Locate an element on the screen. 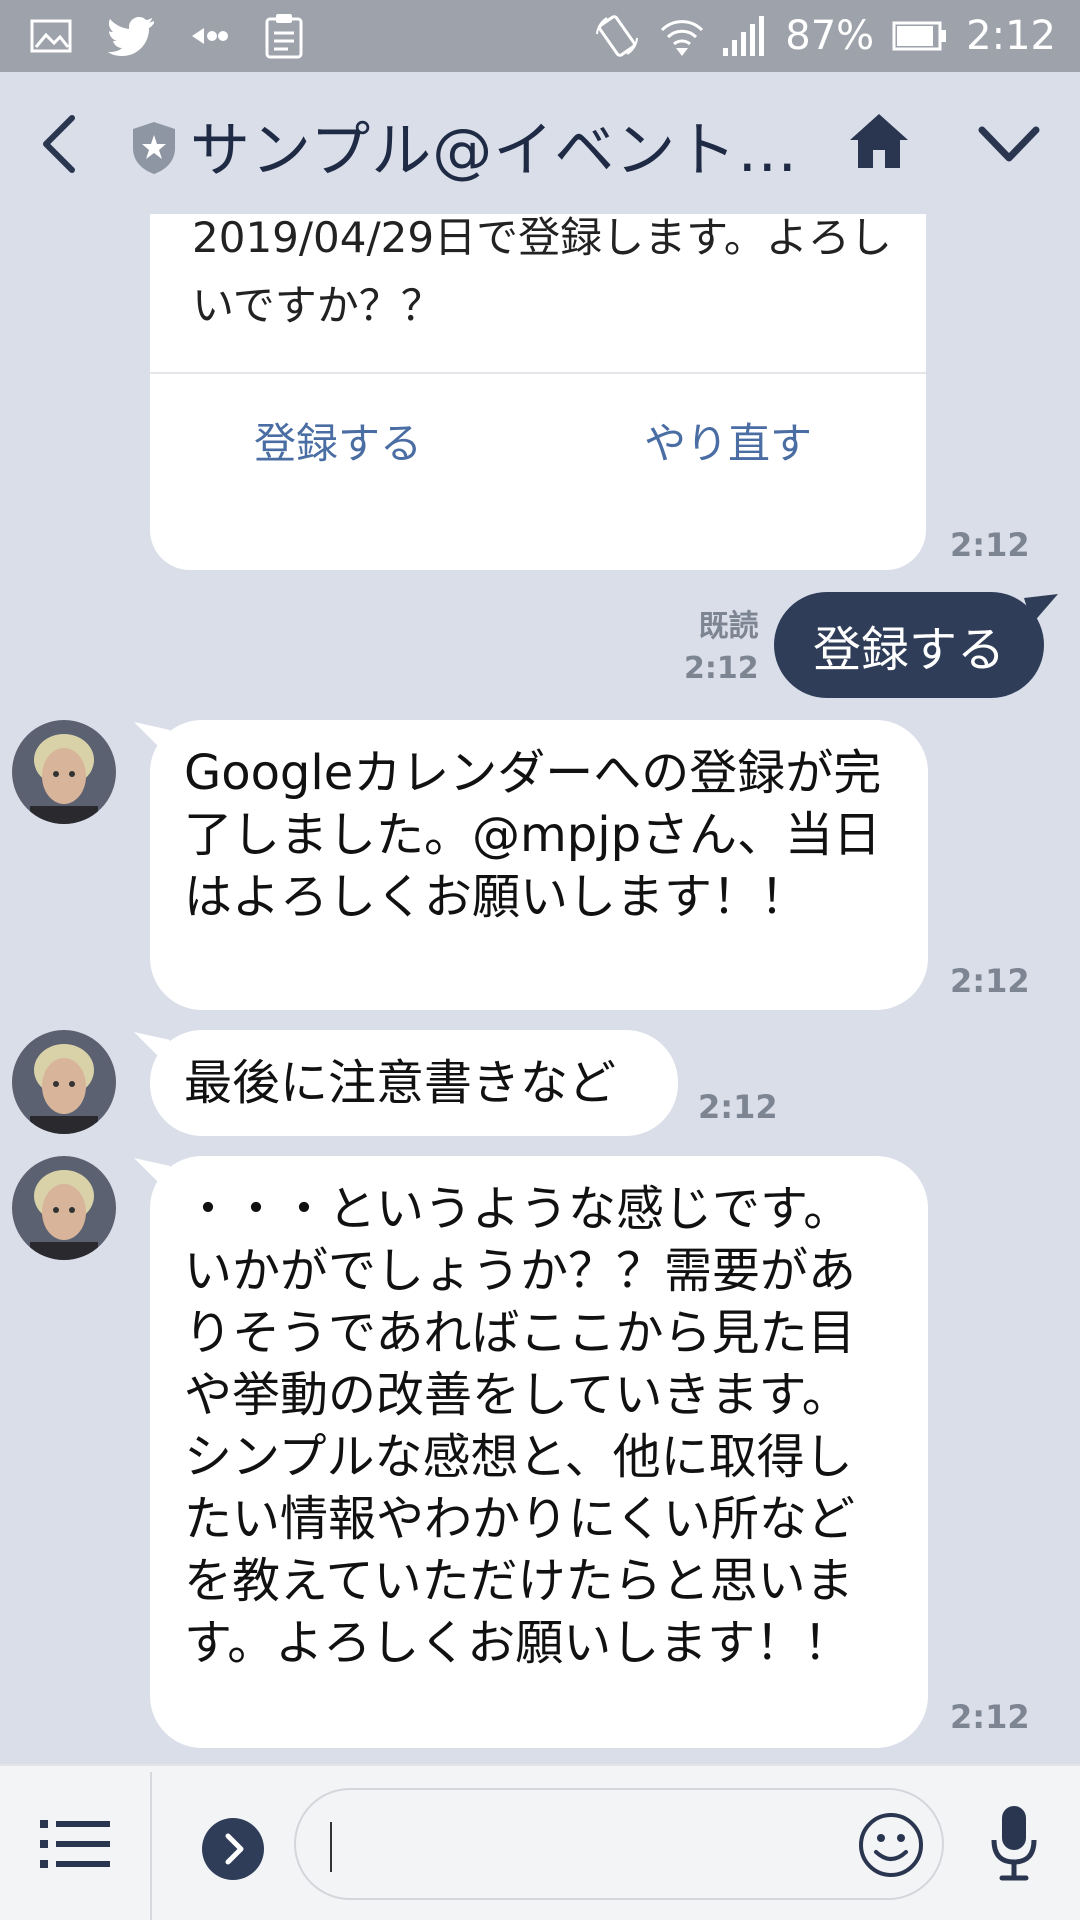  status-time: 2:12 is located at coordinates (1011, 36).